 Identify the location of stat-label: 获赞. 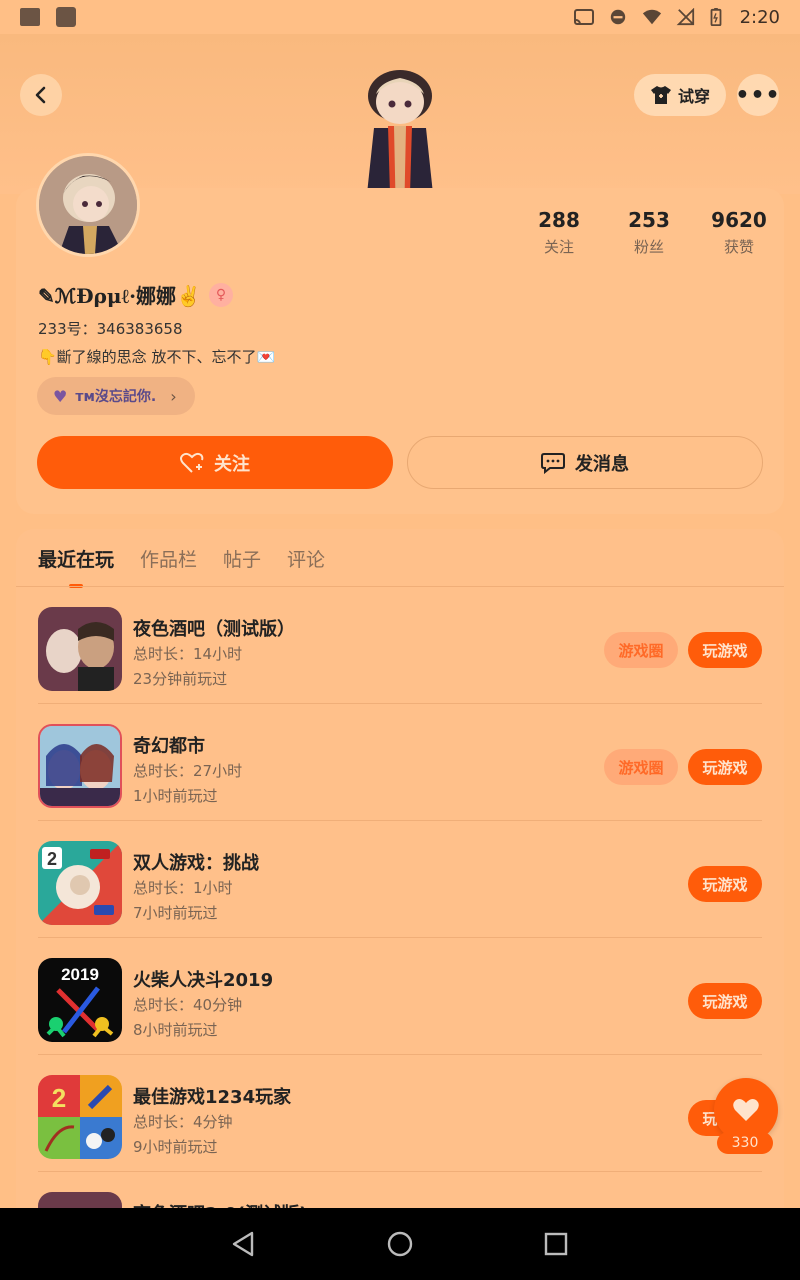
(738, 247).